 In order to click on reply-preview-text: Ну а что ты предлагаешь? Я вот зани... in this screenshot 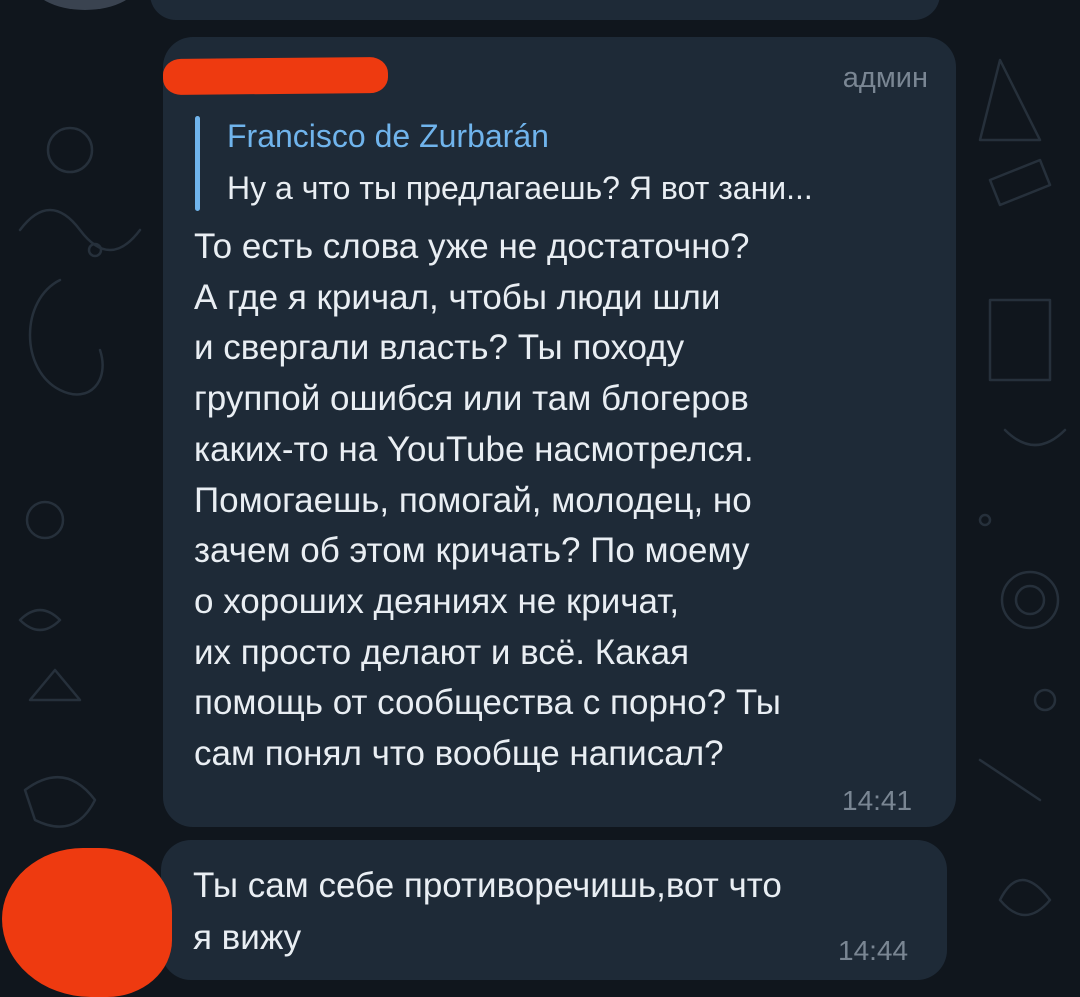, I will do `click(582, 188)`.